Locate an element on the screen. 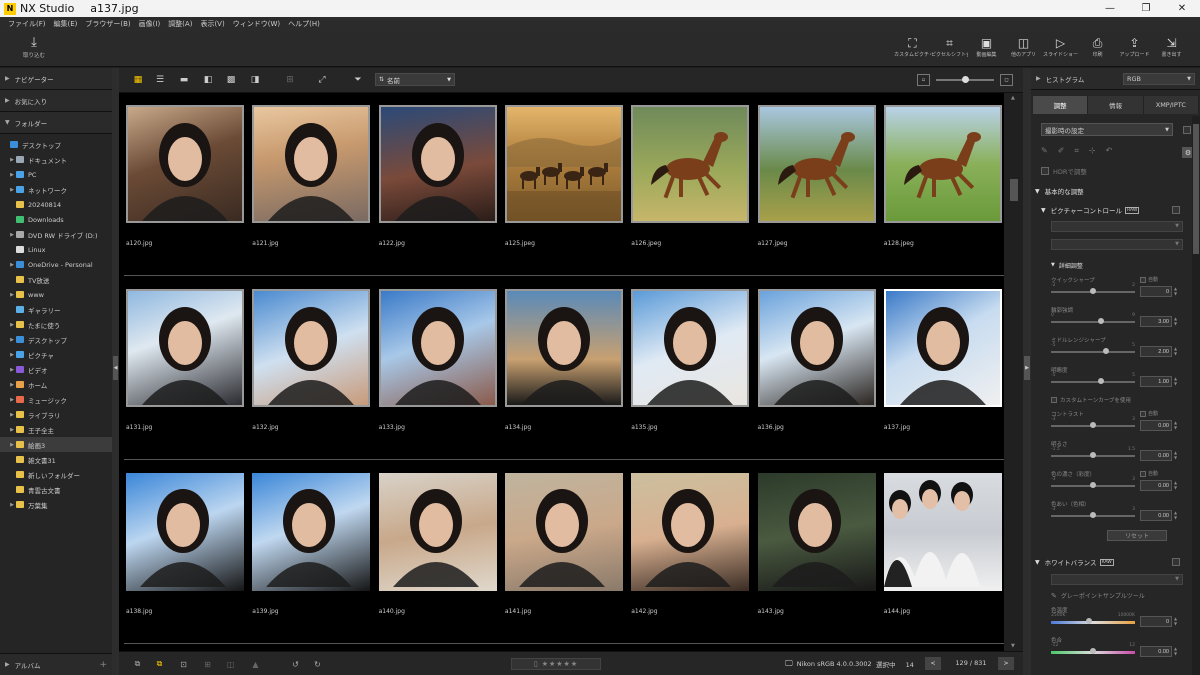 The width and height of the screenshot is (1200, 675). favorites-header: ▶ お気に入り is located at coordinates (56, 101).